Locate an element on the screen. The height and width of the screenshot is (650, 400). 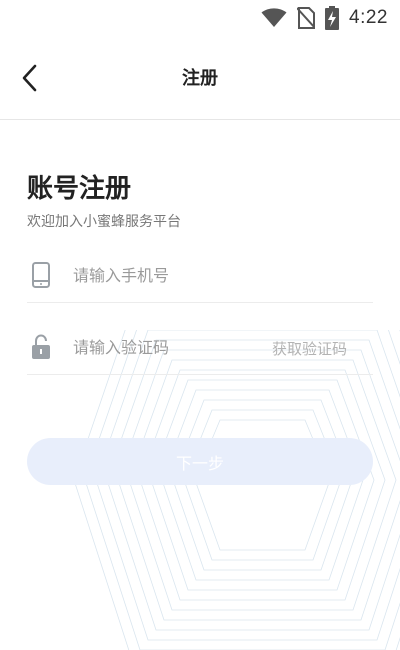
phone-field is located at coordinates (200, 274).